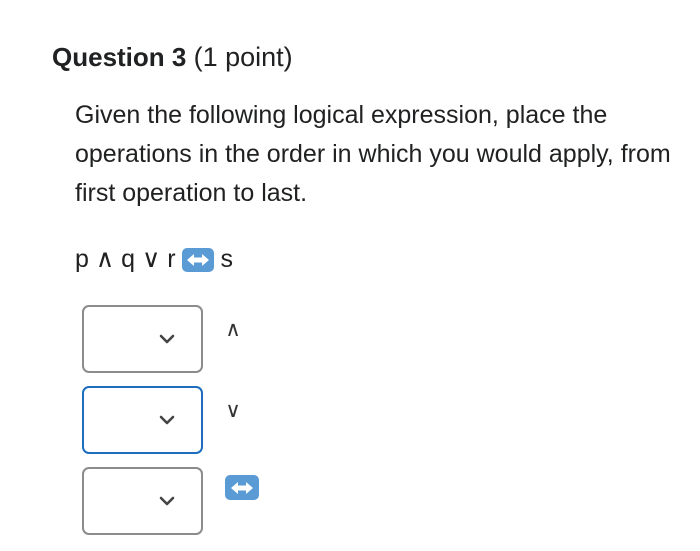  What do you see at coordinates (243, 57) in the screenshot?
I see `question-points: (1 point)` at bounding box center [243, 57].